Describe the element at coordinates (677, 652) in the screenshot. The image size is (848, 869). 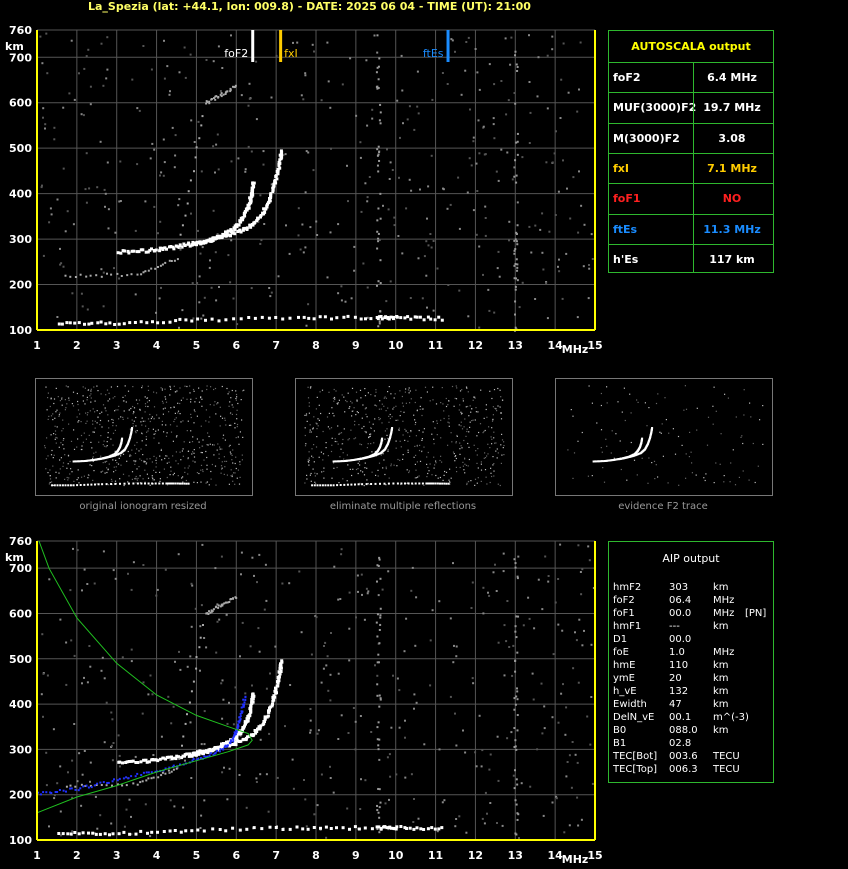
I see `aip-cell: 1.0` at that location.